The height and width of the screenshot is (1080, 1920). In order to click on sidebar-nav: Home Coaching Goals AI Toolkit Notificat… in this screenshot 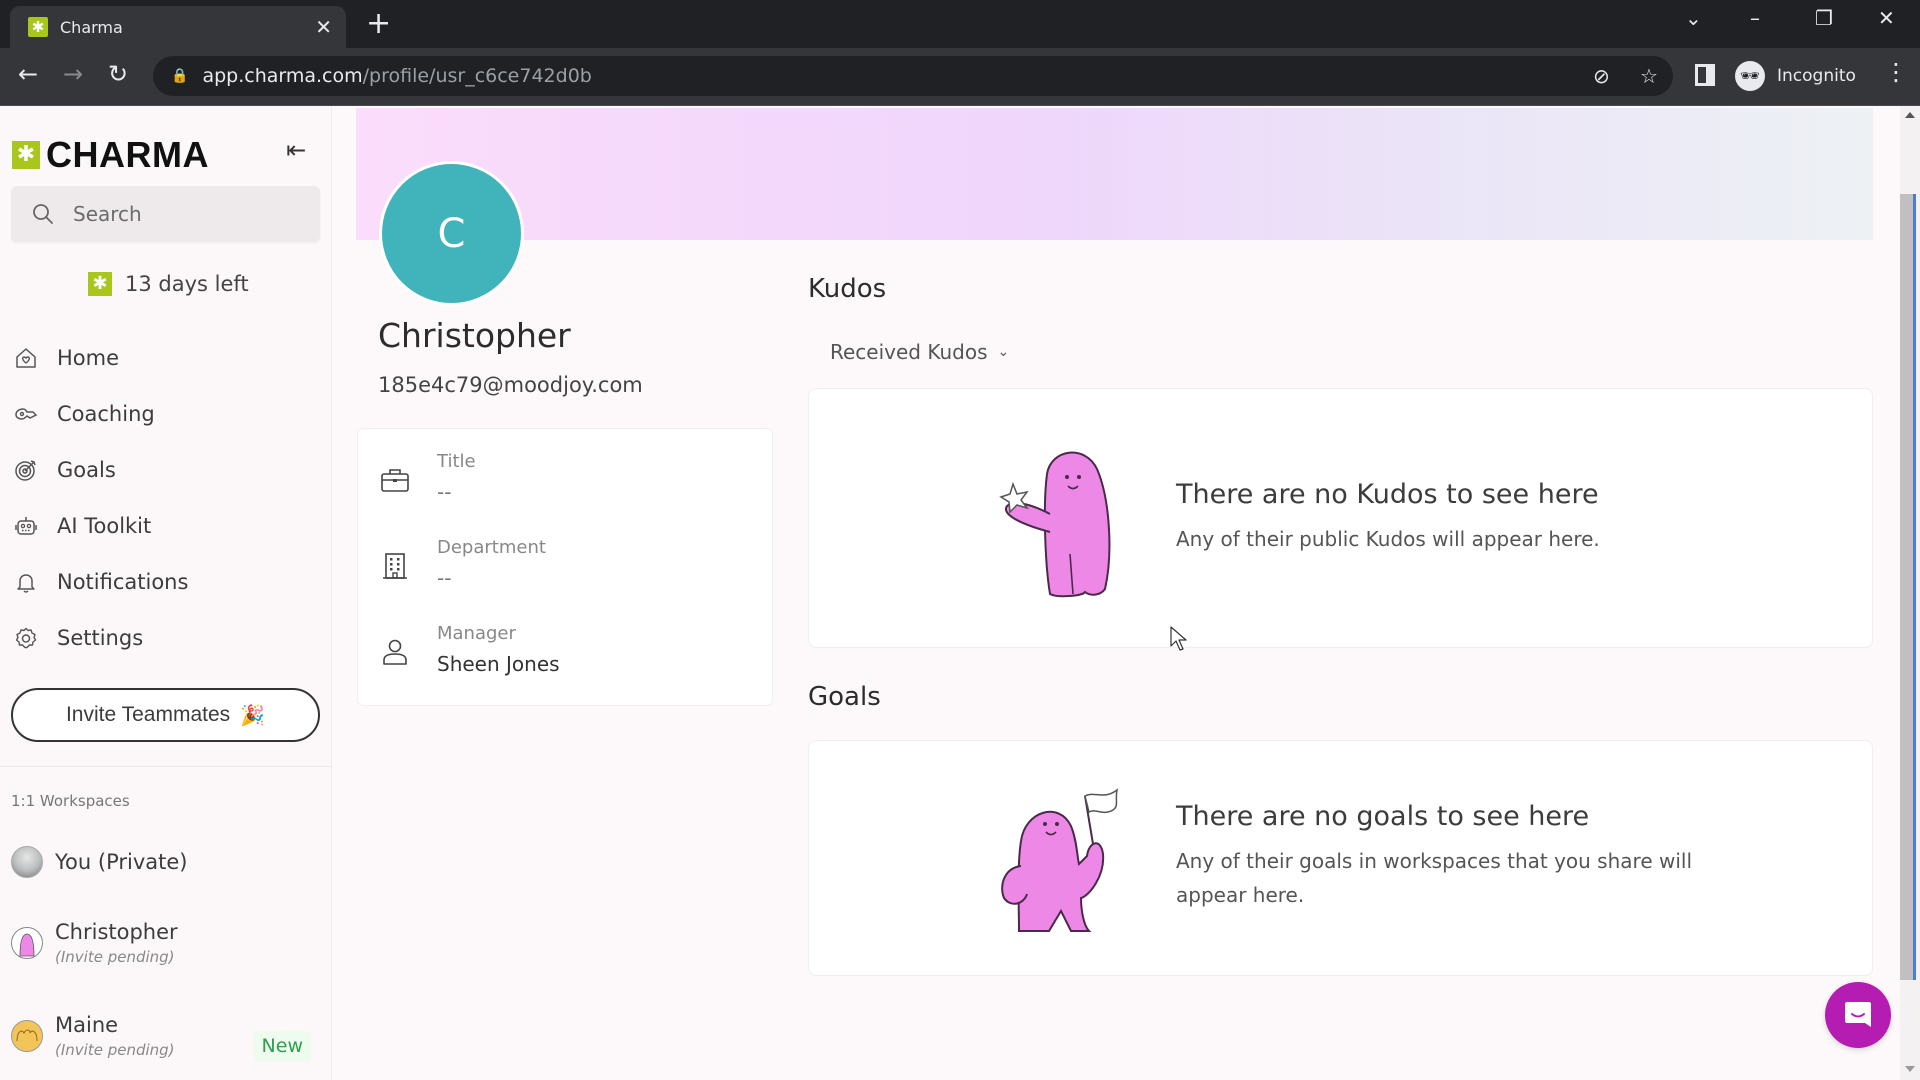, I will do `click(166, 498)`.